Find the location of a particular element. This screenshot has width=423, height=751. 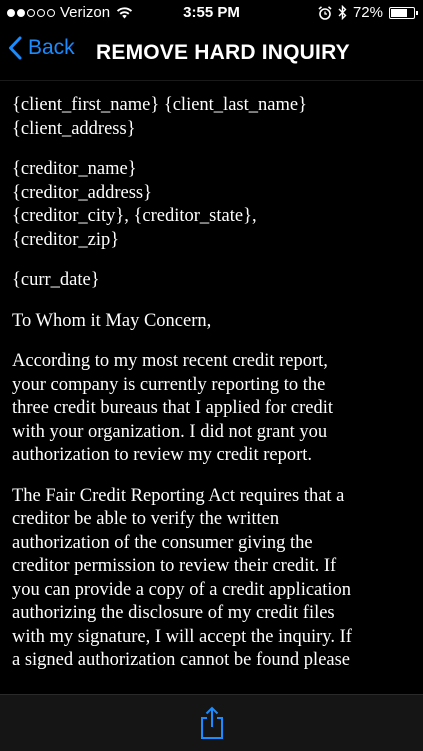

carrier-name: Verizon is located at coordinates (85, 12).